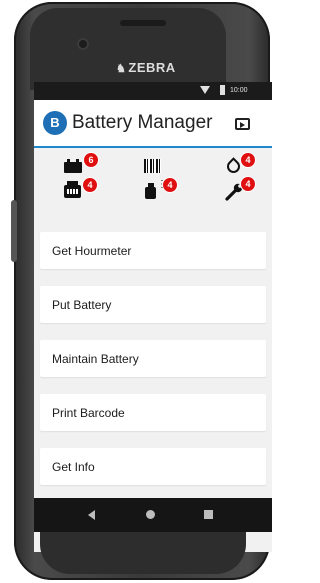 The image size is (320, 583). Describe the element at coordinates (156, 189) in the screenshot. I see `sprayer-icon` at that location.